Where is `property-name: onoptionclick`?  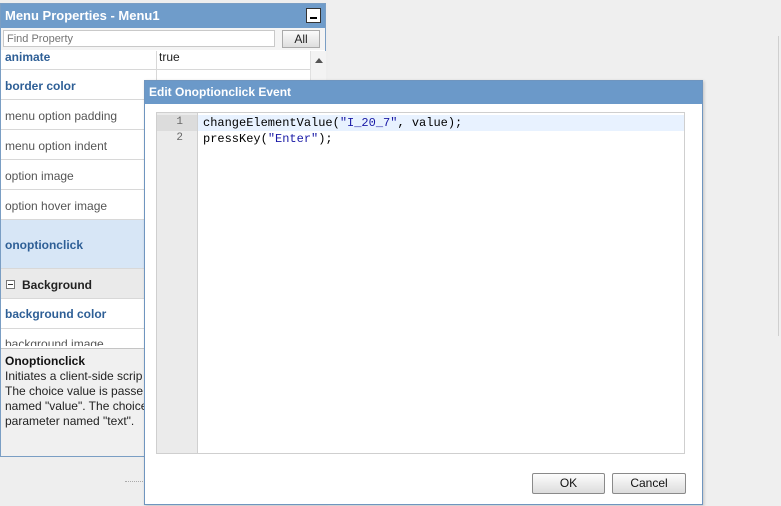 property-name: onoptionclick is located at coordinates (44, 245).